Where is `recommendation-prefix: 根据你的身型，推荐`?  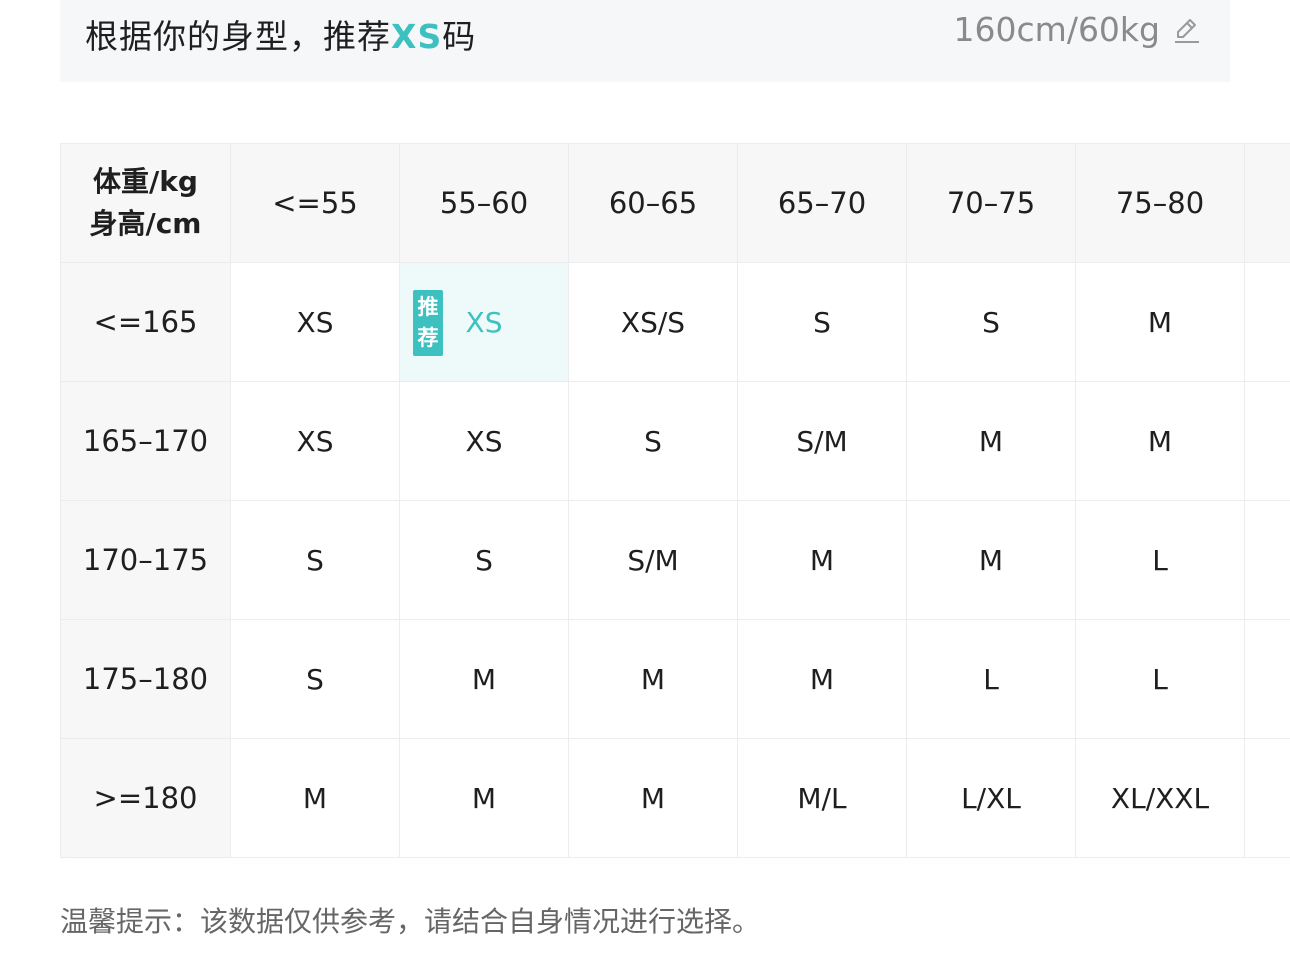
recommendation-prefix: 根据你的身型，推荐 is located at coordinates (238, 36).